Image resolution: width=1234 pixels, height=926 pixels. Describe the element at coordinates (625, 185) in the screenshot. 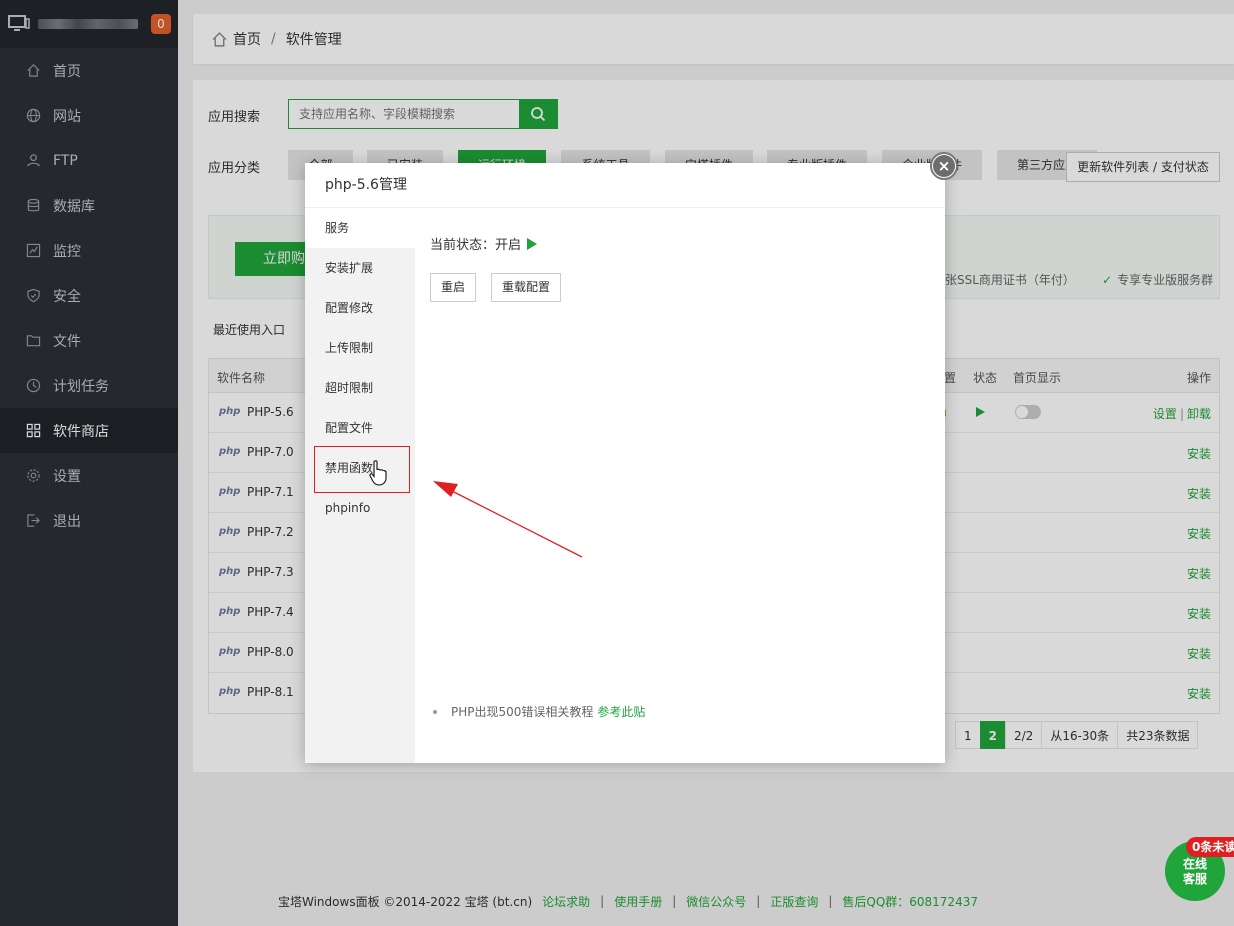

I see `dialog-title: php-5.6管理` at that location.